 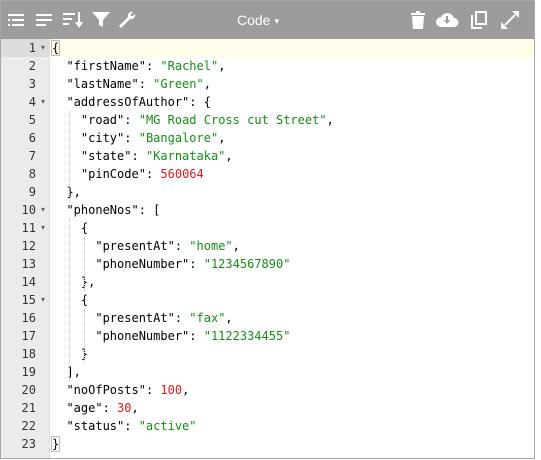 What do you see at coordinates (32, 102) in the screenshot?
I see `line-number: 4` at bounding box center [32, 102].